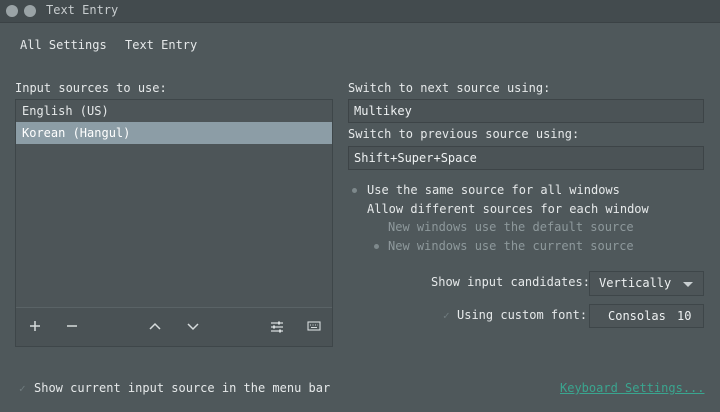 The width and height of the screenshot is (720, 412). I want to click on input-candidates-dropdown: Vertically, so click(646, 283).